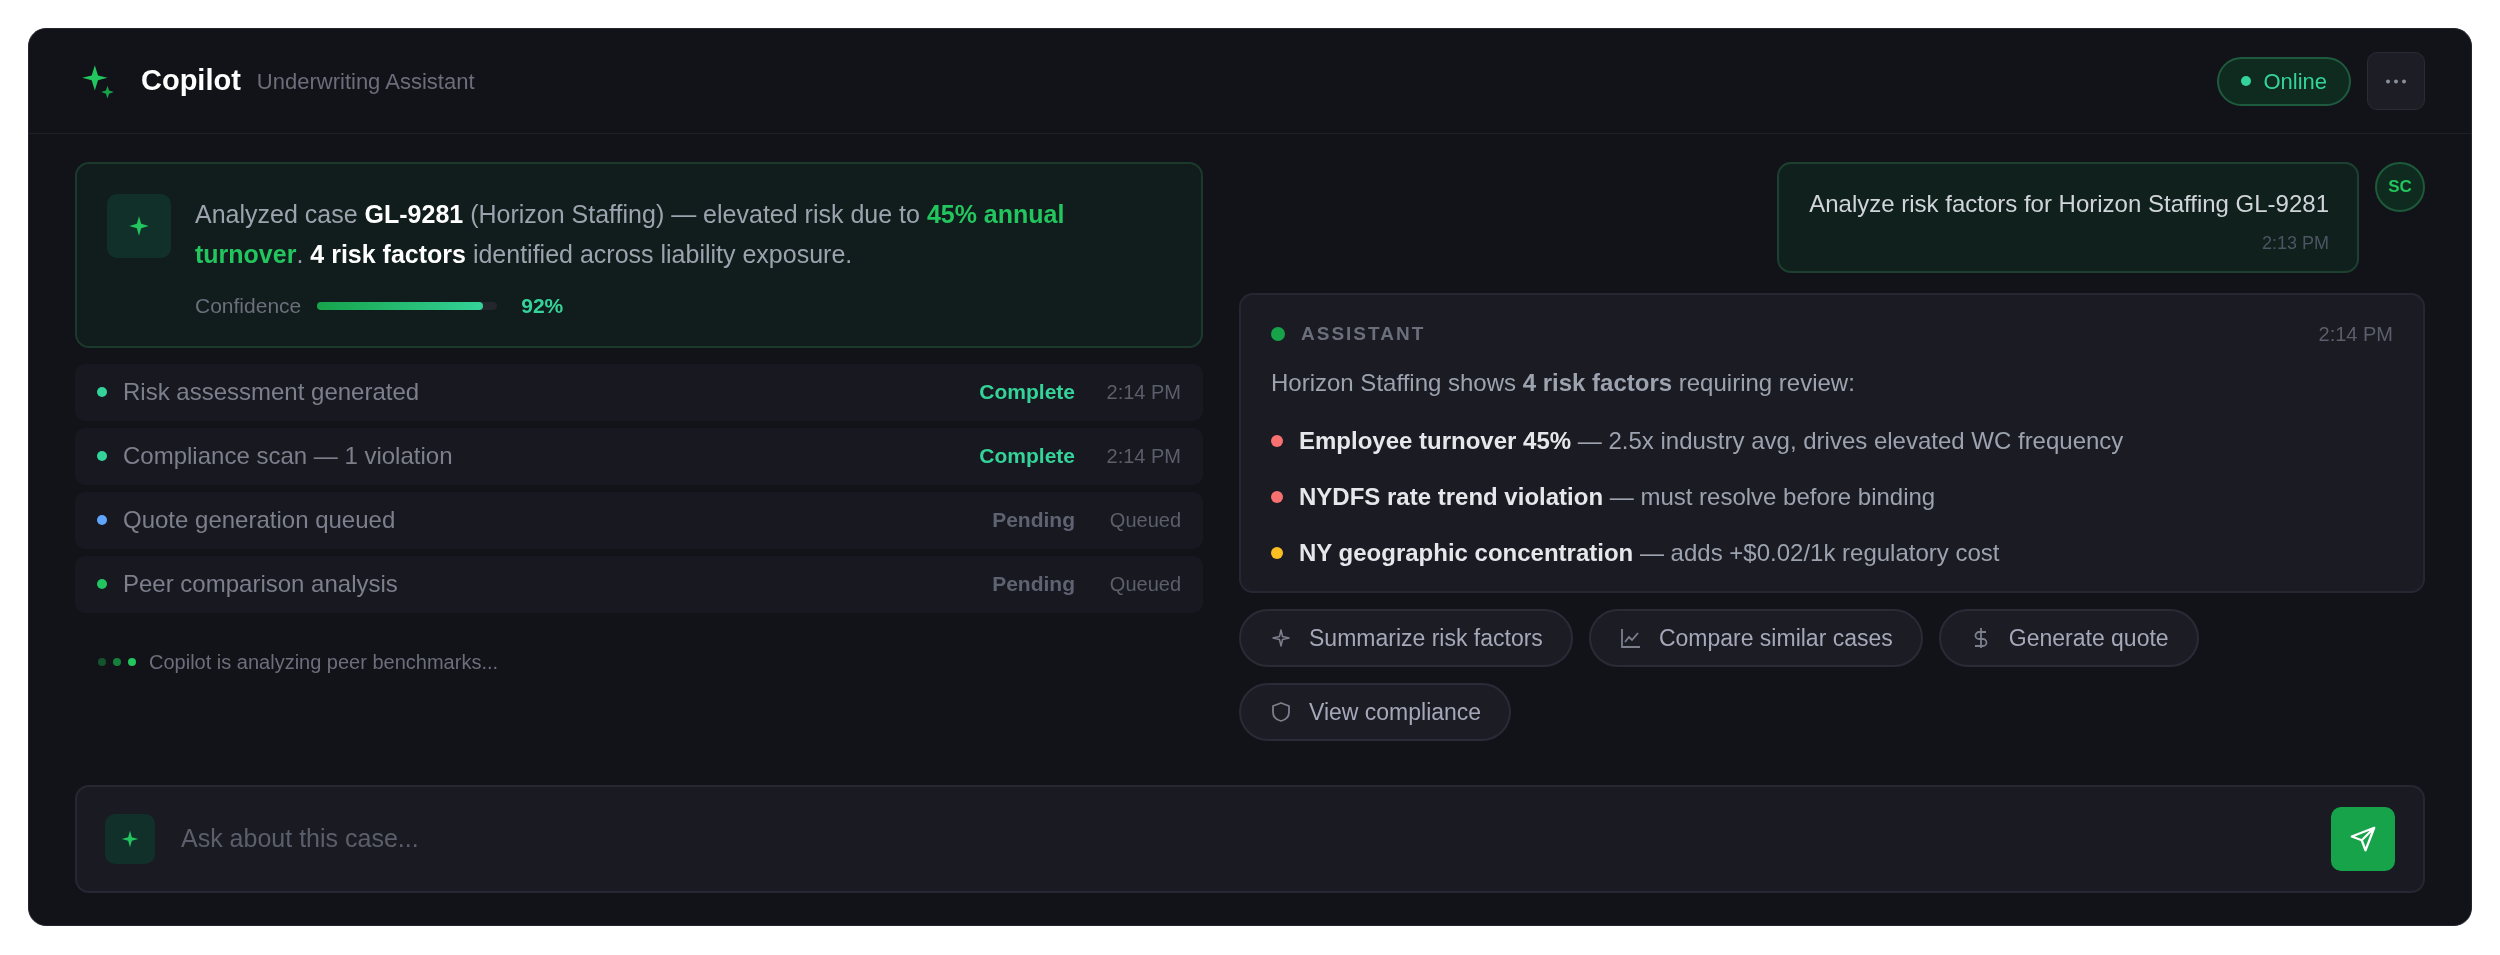 The width and height of the screenshot is (2500, 955). I want to click on sparkle-icon, so click(1281, 638).